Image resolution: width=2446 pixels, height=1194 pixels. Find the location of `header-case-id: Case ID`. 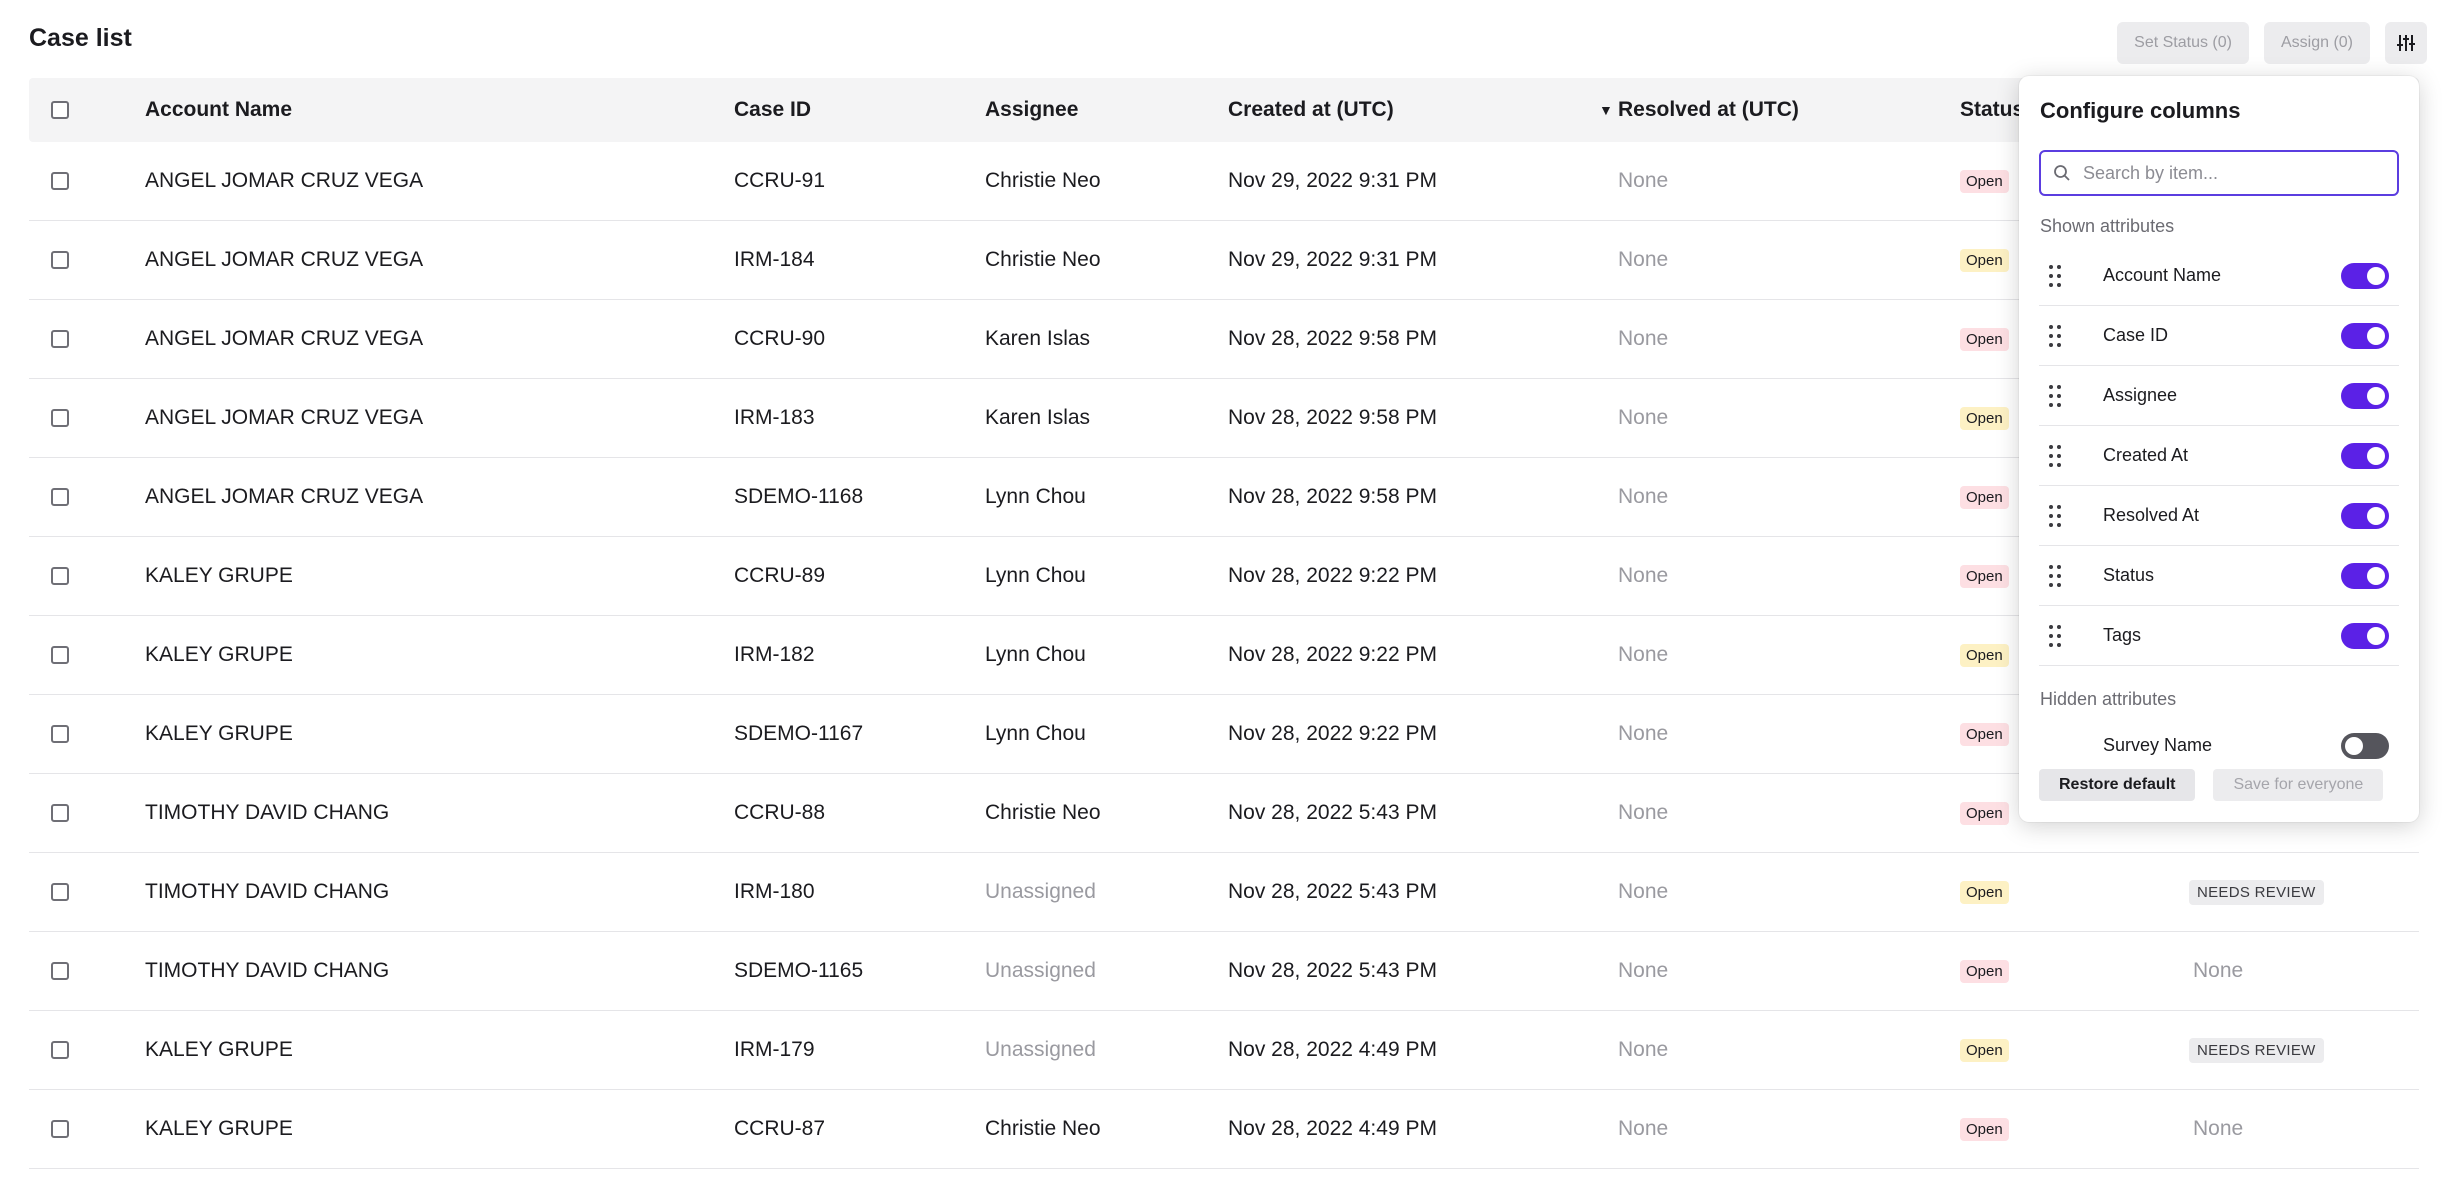

header-case-id: Case ID is located at coordinates (772, 110).